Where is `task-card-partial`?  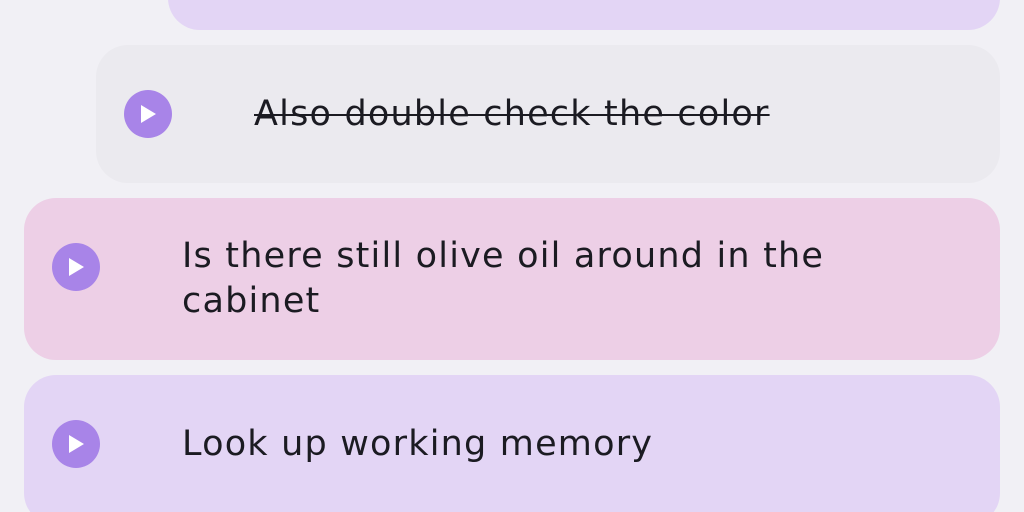 task-card-partial is located at coordinates (584, 15).